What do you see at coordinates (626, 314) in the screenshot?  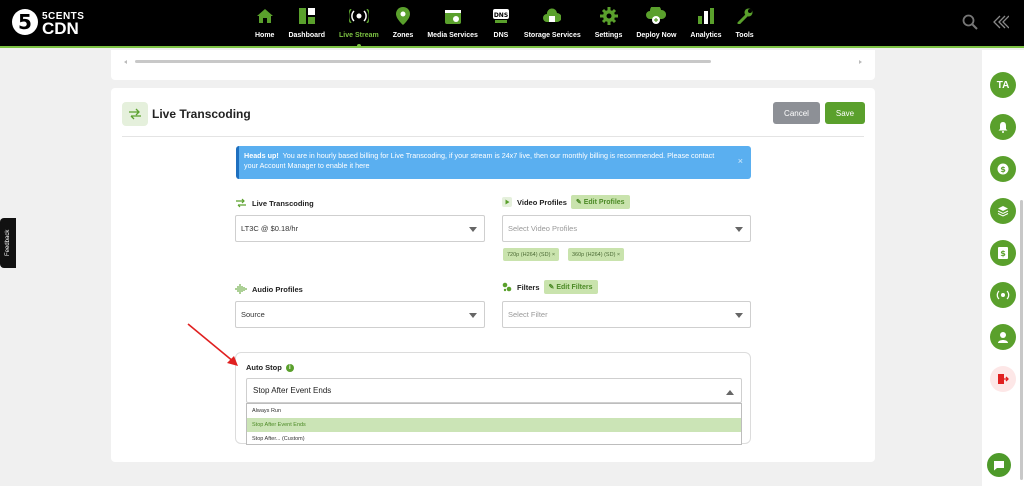 I see `filters-select: Select Filter` at bounding box center [626, 314].